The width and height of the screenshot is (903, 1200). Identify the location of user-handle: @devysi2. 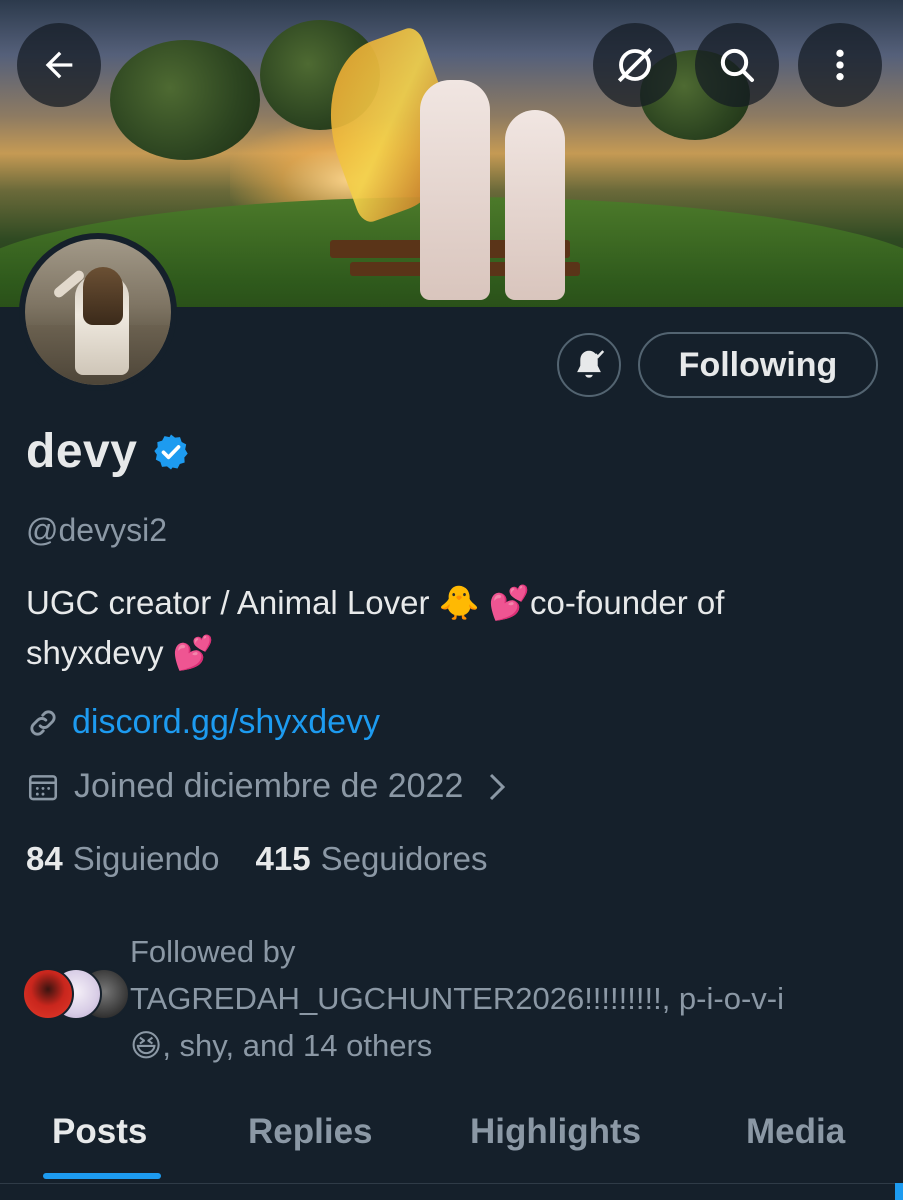
(96, 530).